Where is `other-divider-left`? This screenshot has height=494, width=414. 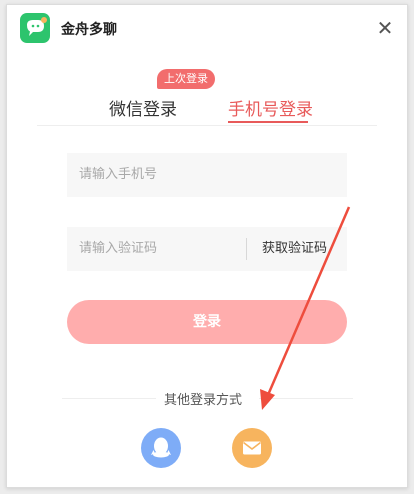
other-divider-left is located at coordinates (109, 398).